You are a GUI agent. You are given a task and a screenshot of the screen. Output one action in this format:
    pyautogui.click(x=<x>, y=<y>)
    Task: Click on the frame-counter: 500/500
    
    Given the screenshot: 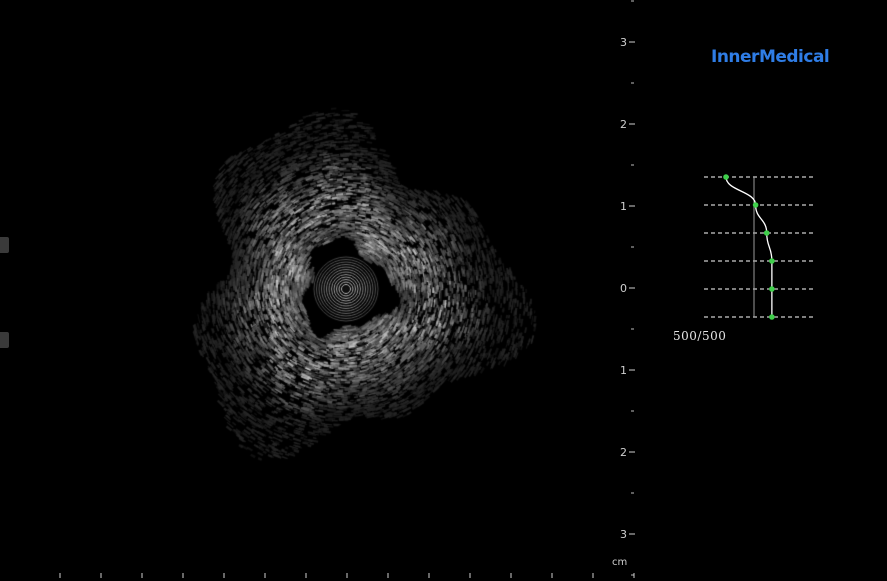 What is the action you would take?
    pyautogui.click(x=700, y=336)
    